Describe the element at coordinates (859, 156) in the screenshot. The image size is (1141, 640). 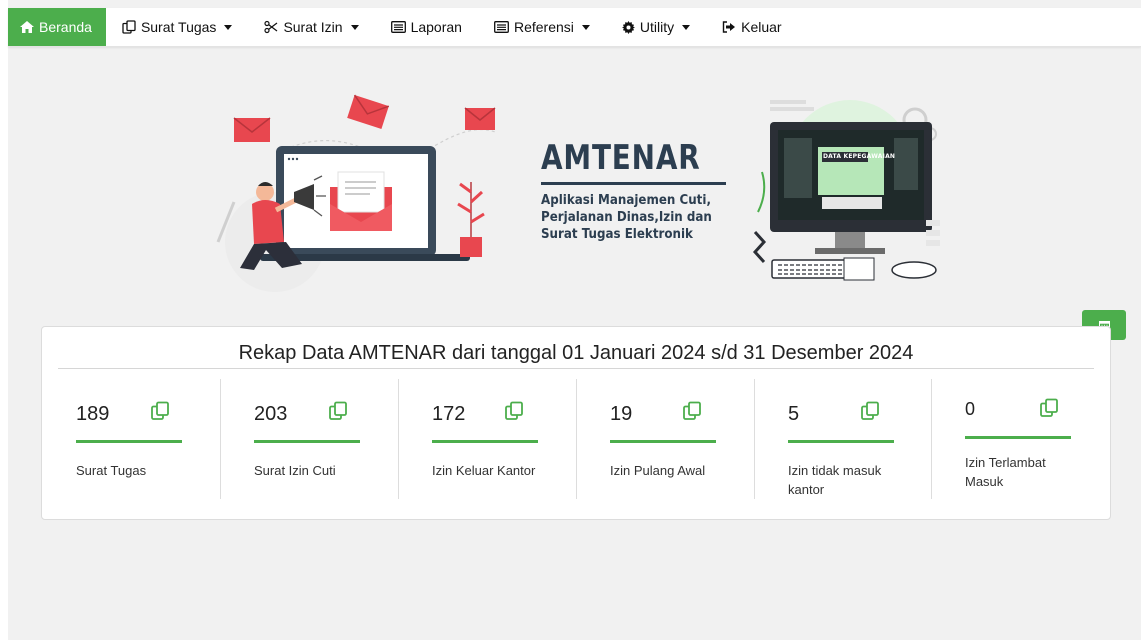
I see `monitor-screen-label: DATA KEPEGAWAIAN` at that location.